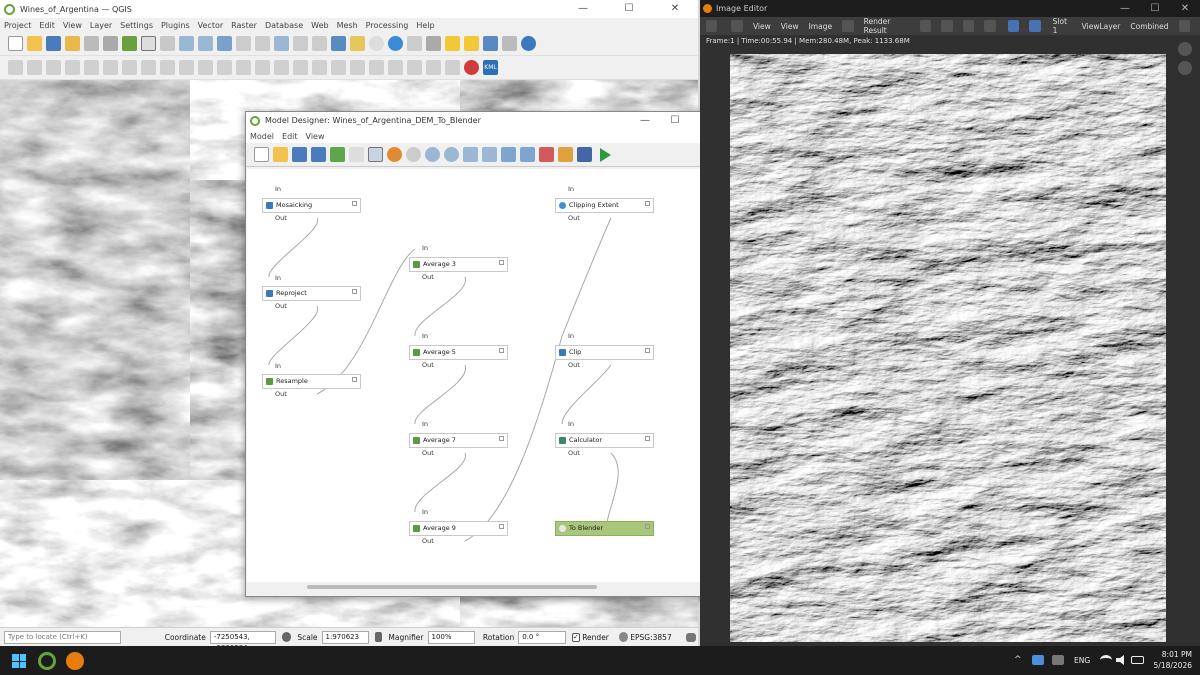 The width and height of the screenshot is (1200, 675). Describe the element at coordinates (1106, 660) in the screenshot. I see `wifi-icon` at that location.